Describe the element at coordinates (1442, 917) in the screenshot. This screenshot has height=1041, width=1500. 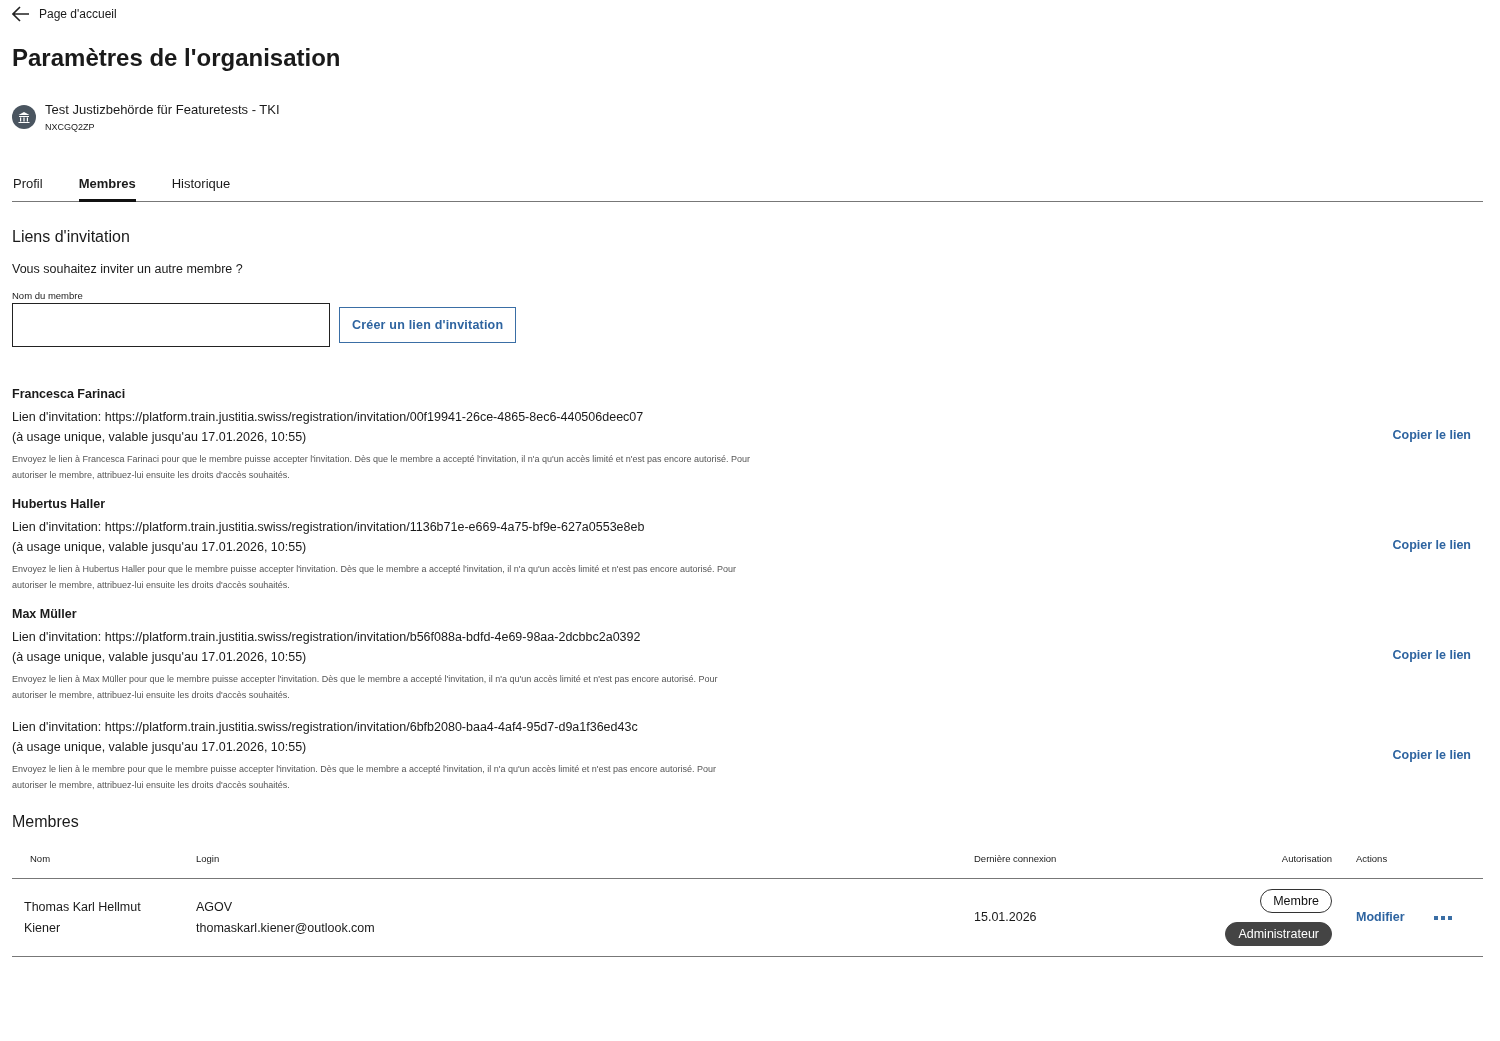
I see `more-options-icon` at that location.